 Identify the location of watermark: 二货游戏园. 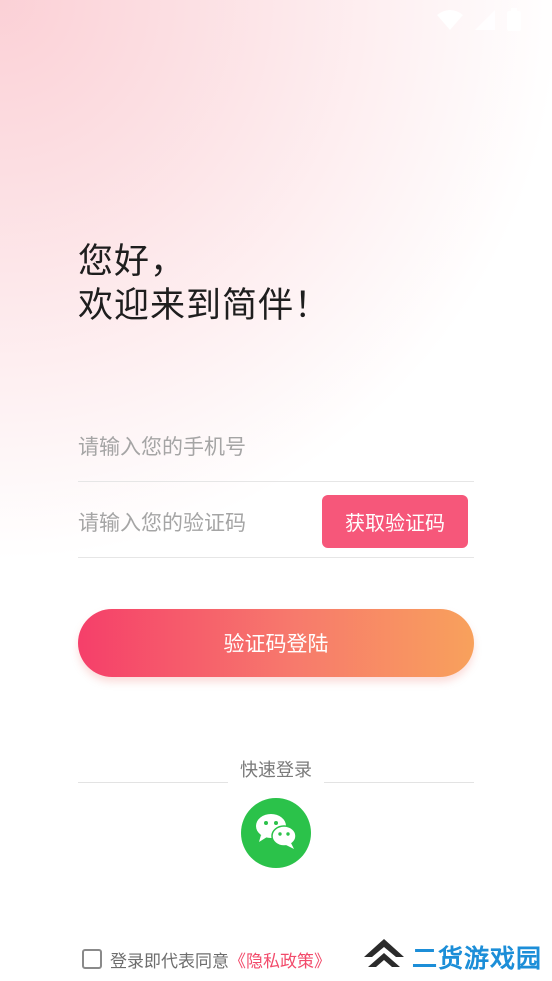
(453, 957).